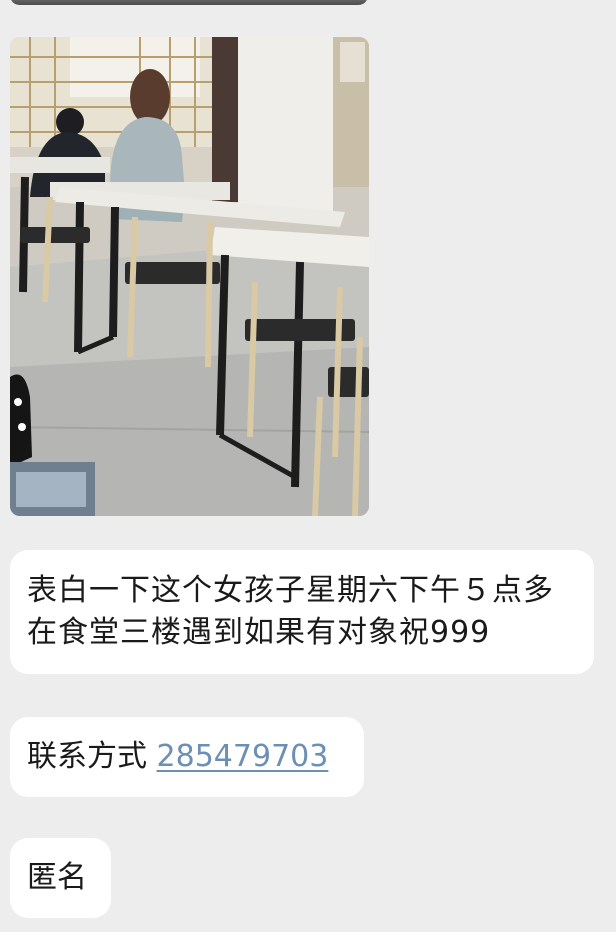 This screenshot has height=932, width=616. I want to click on message-bubble: 匿名, so click(60, 878).